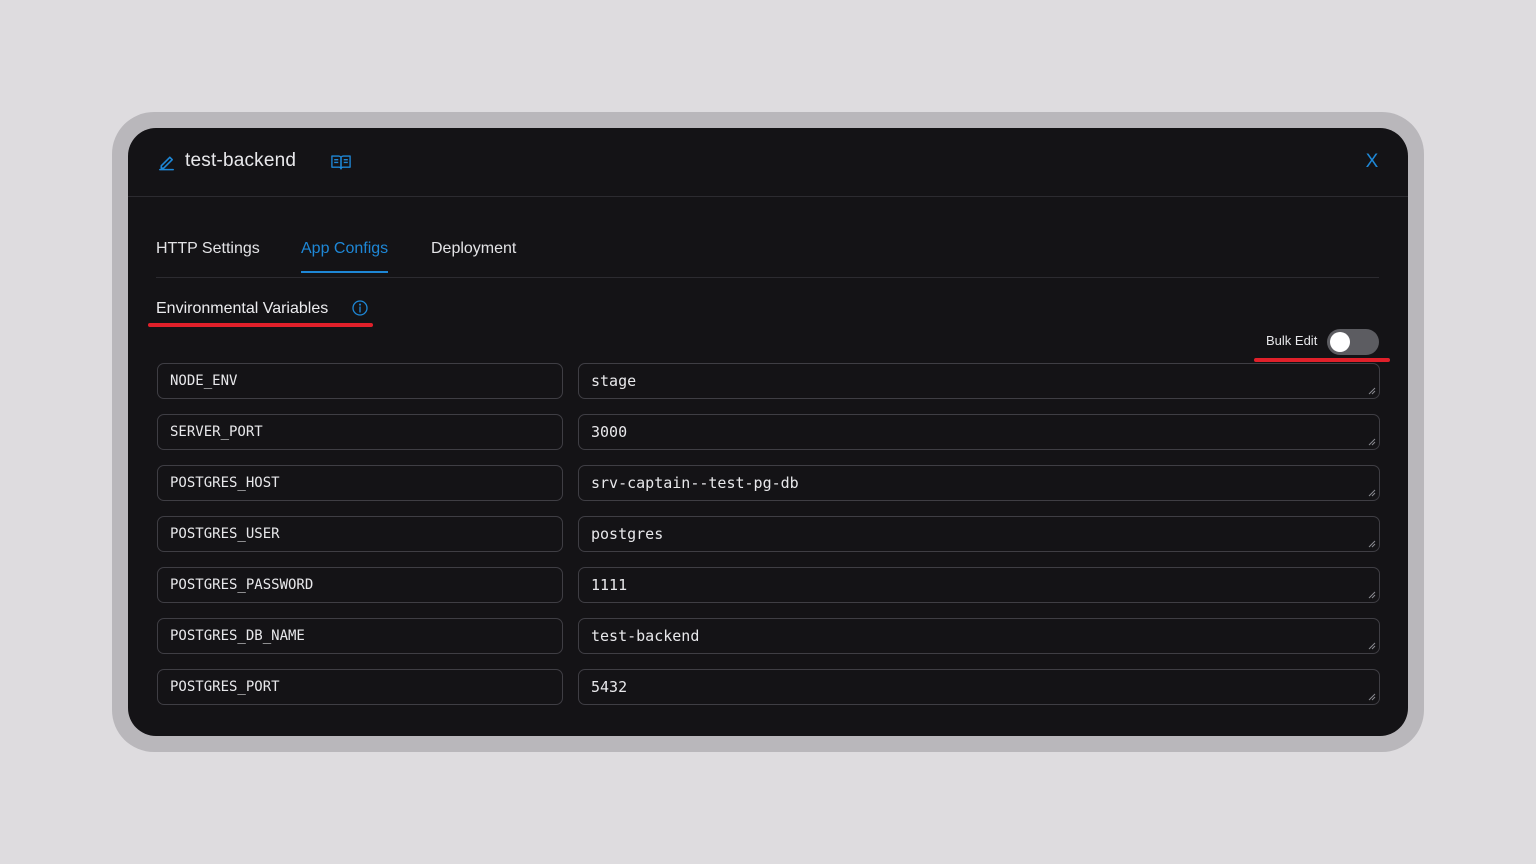 The height and width of the screenshot is (864, 1536). Describe the element at coordinates (1340, 342) in the screenshot. I see `toggle-knob` at that location.